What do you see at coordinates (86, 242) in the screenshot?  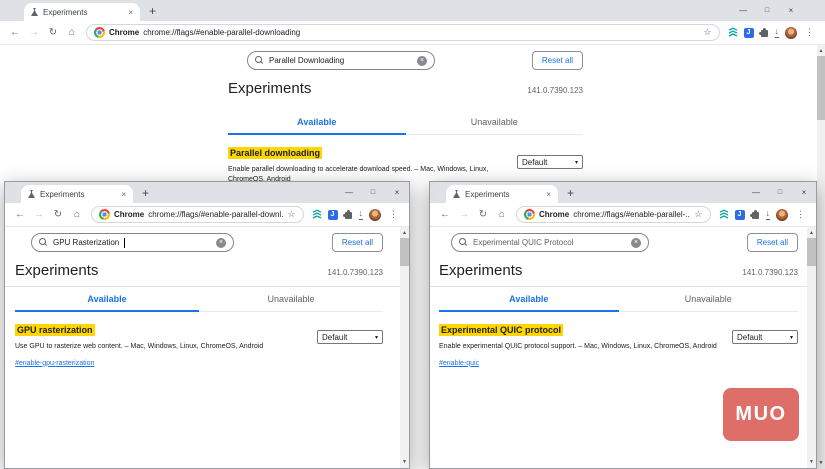 I see `search-input-value: GPU Rasterization` at bounding box center [86, 242].